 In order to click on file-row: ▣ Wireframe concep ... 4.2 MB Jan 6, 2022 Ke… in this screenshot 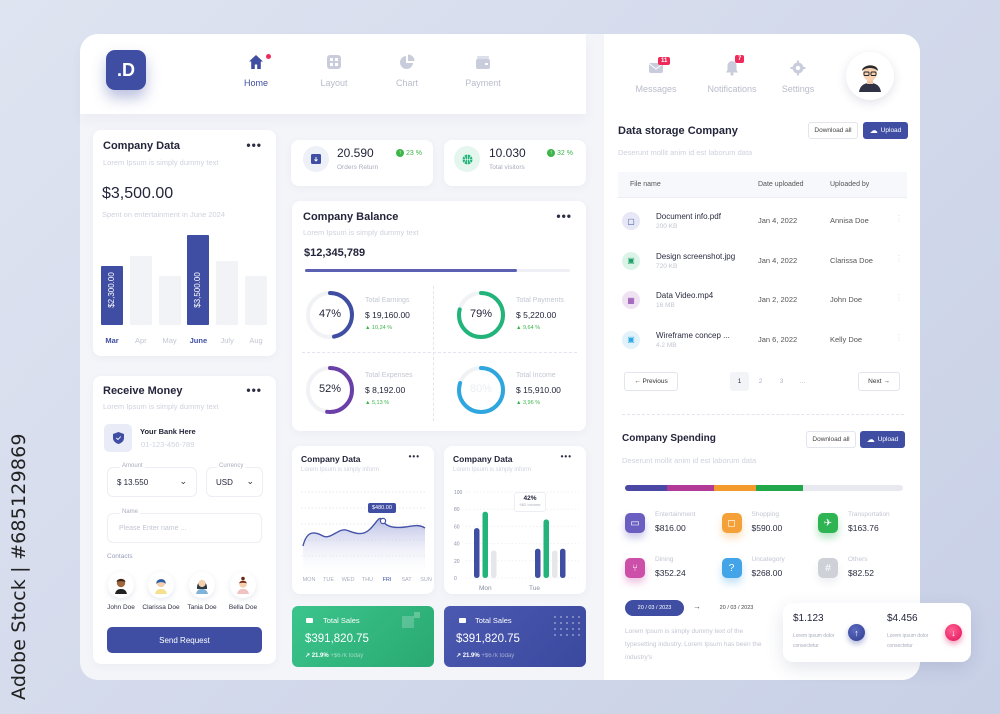, I will do `click(762, 344)`.